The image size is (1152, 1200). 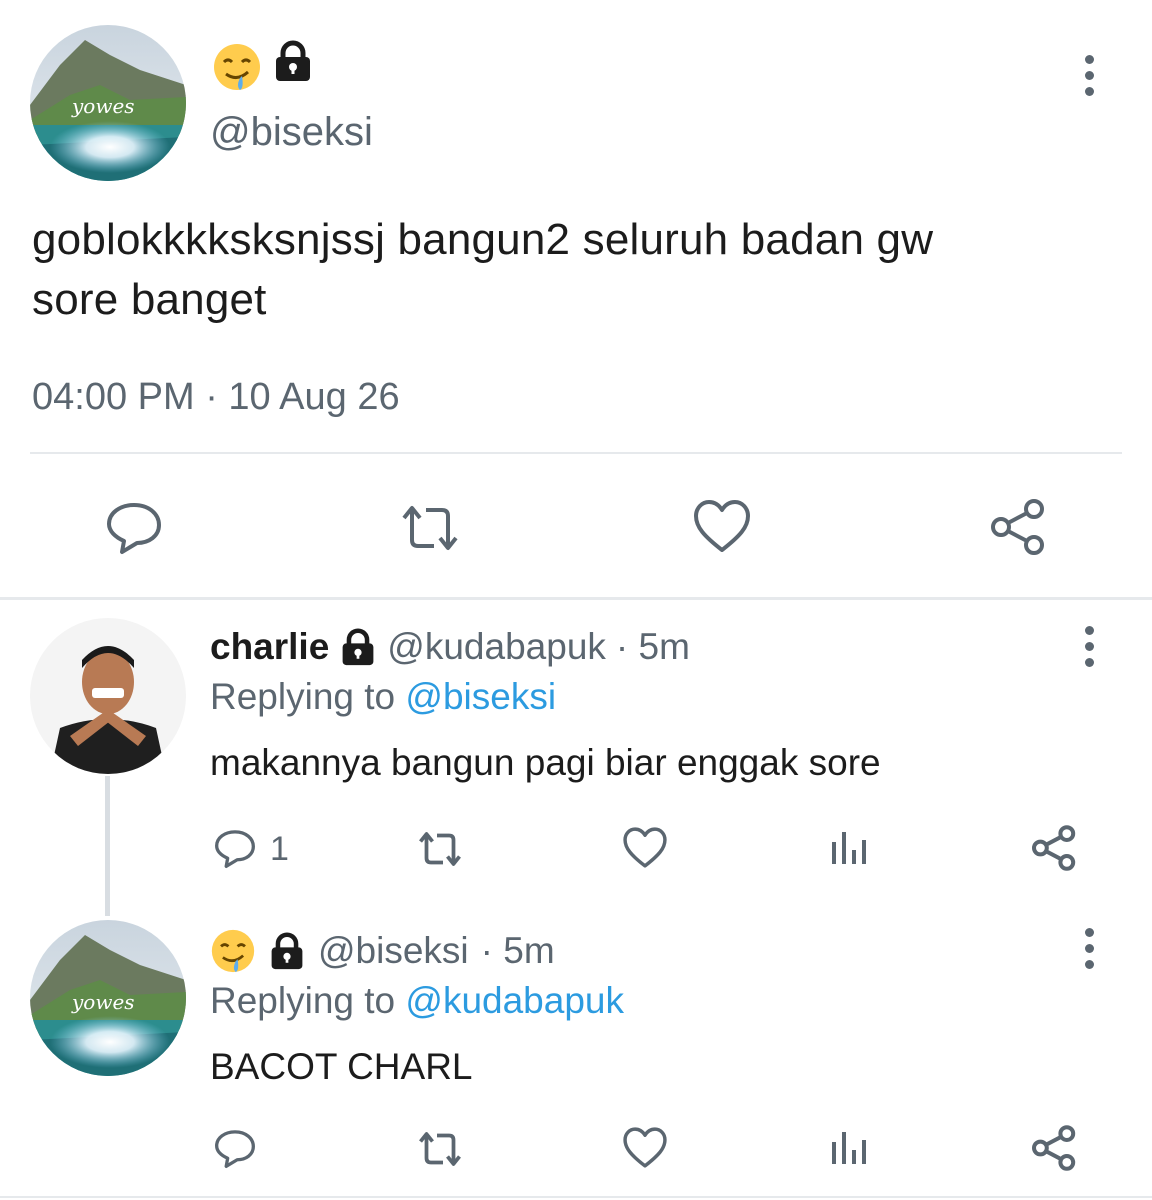 I want to click on section-divider, so click(x=576, y=598).